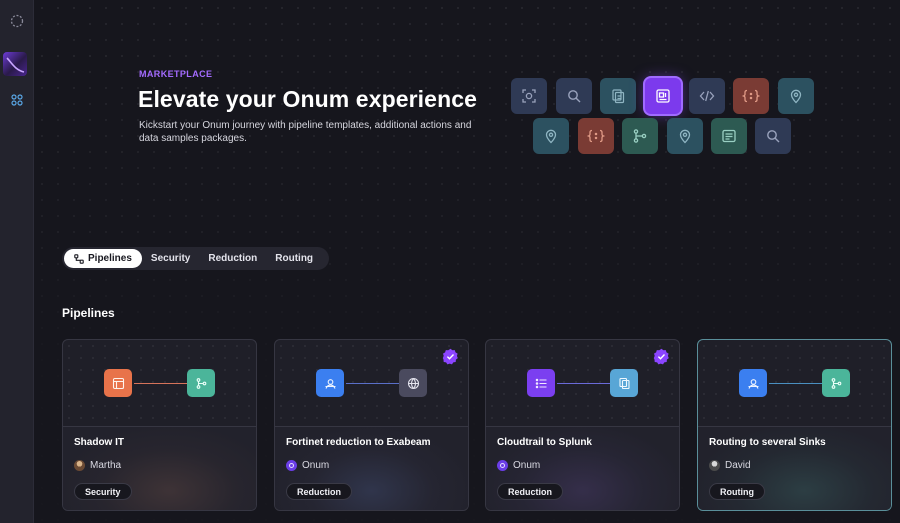 Image resolution: width=900 pixels, height=523 pixels. What do you see at coordinates (17, 100) in the screenshot?
I see `marketplace-nav-icon` at bounding box center [17, 100].